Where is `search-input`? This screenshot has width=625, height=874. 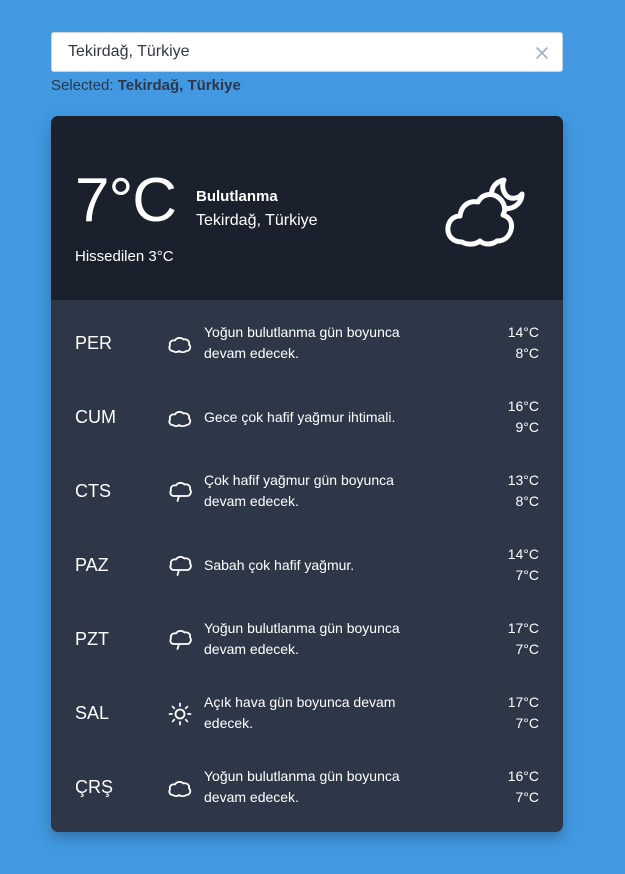
search-input is located at coordinates (307, 52).